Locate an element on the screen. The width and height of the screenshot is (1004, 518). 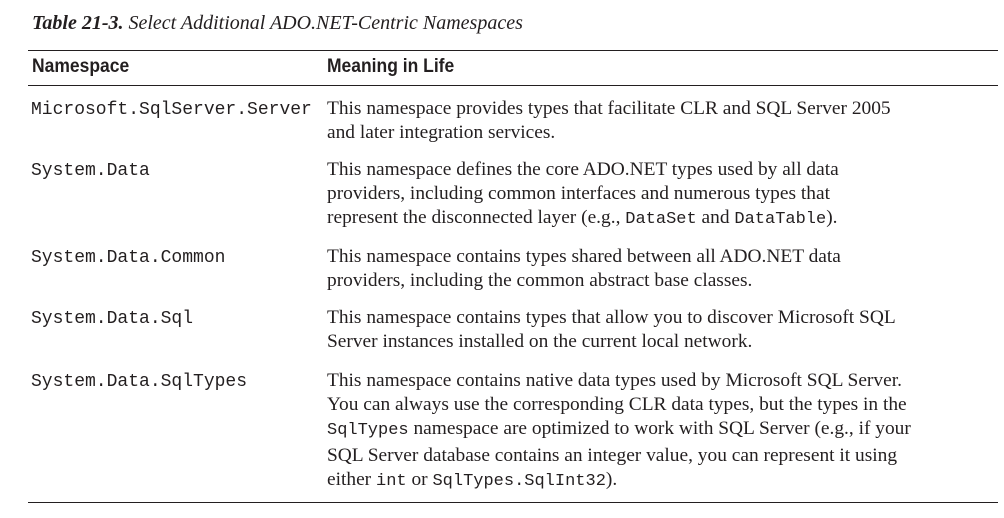
namespace-cell: System.Data.Sql is located at coordinates (112, 319).